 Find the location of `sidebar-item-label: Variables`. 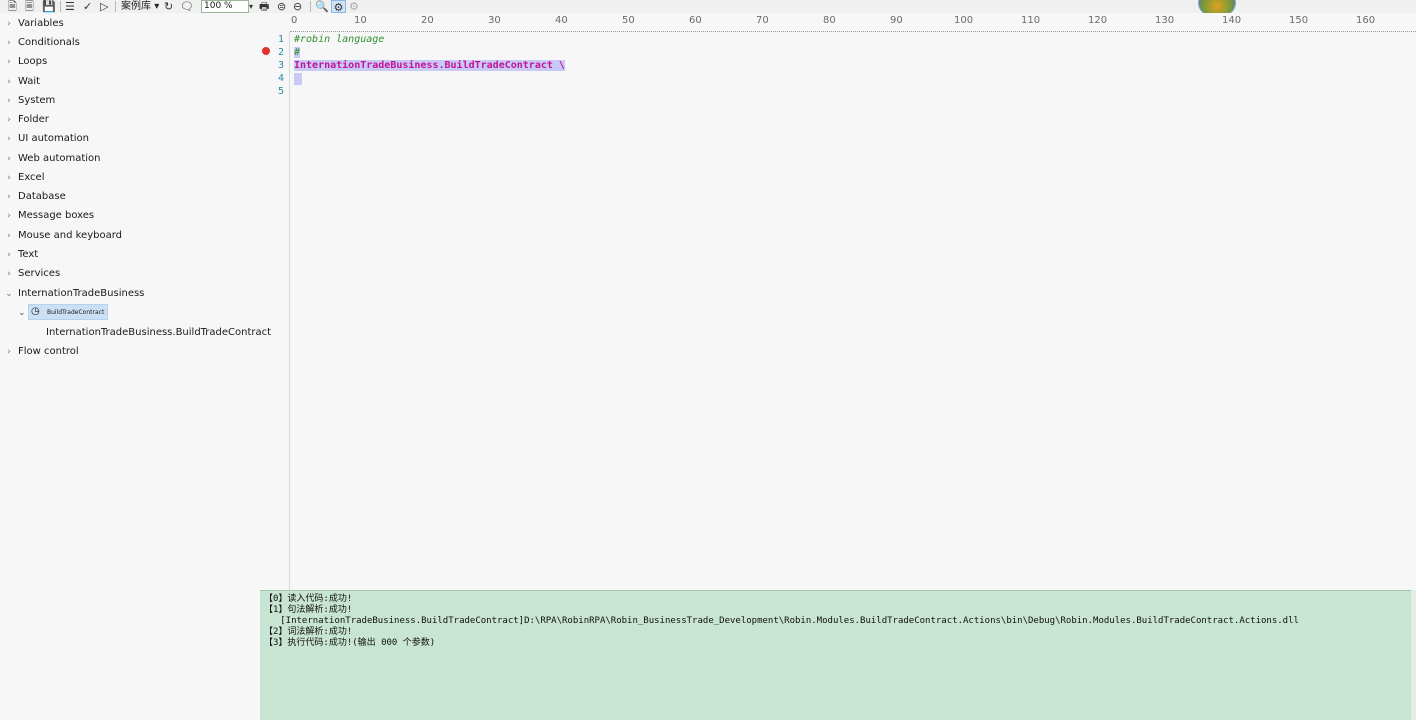

sidebar-item-label: Variables is located at coordinates (41, 23).